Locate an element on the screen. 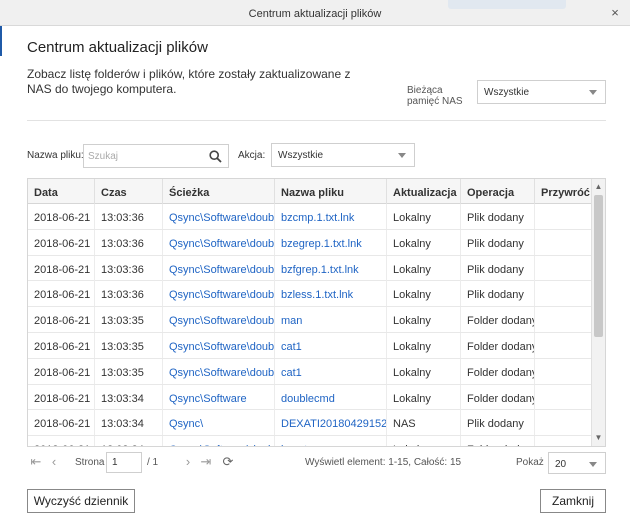  filename-label: Nazwa pliku: is located at coordinates (55, 155).